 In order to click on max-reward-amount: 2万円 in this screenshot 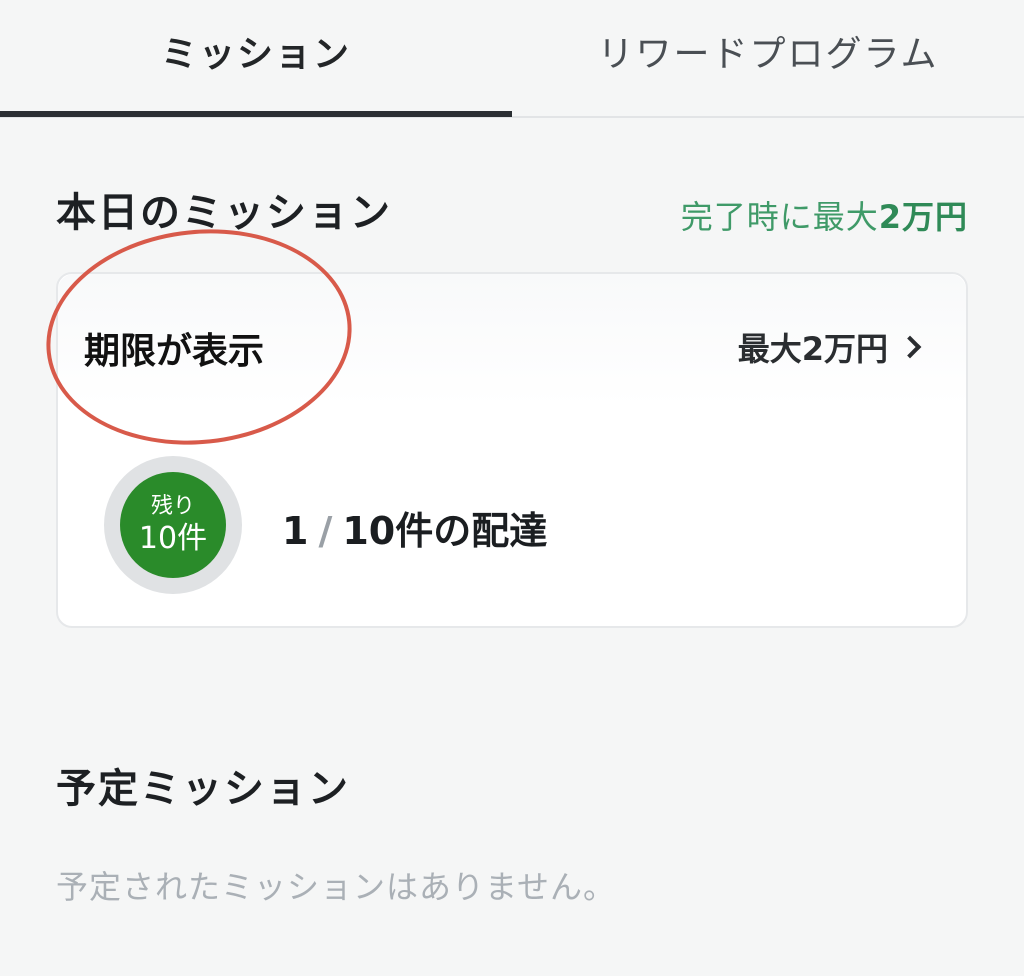, I will do `click(923, 217)`.